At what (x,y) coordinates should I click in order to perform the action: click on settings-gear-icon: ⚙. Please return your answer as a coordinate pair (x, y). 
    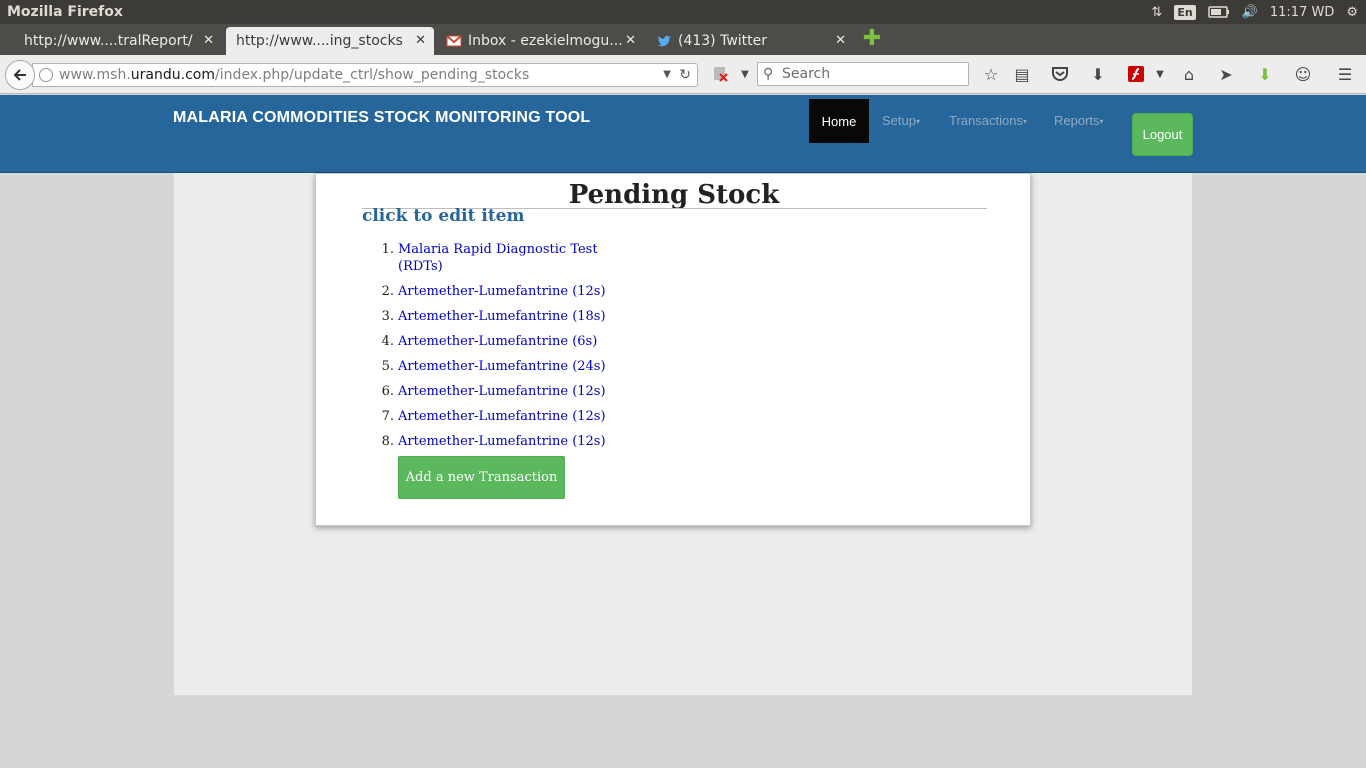
    Looking at the image, I should click on (1352, 12).